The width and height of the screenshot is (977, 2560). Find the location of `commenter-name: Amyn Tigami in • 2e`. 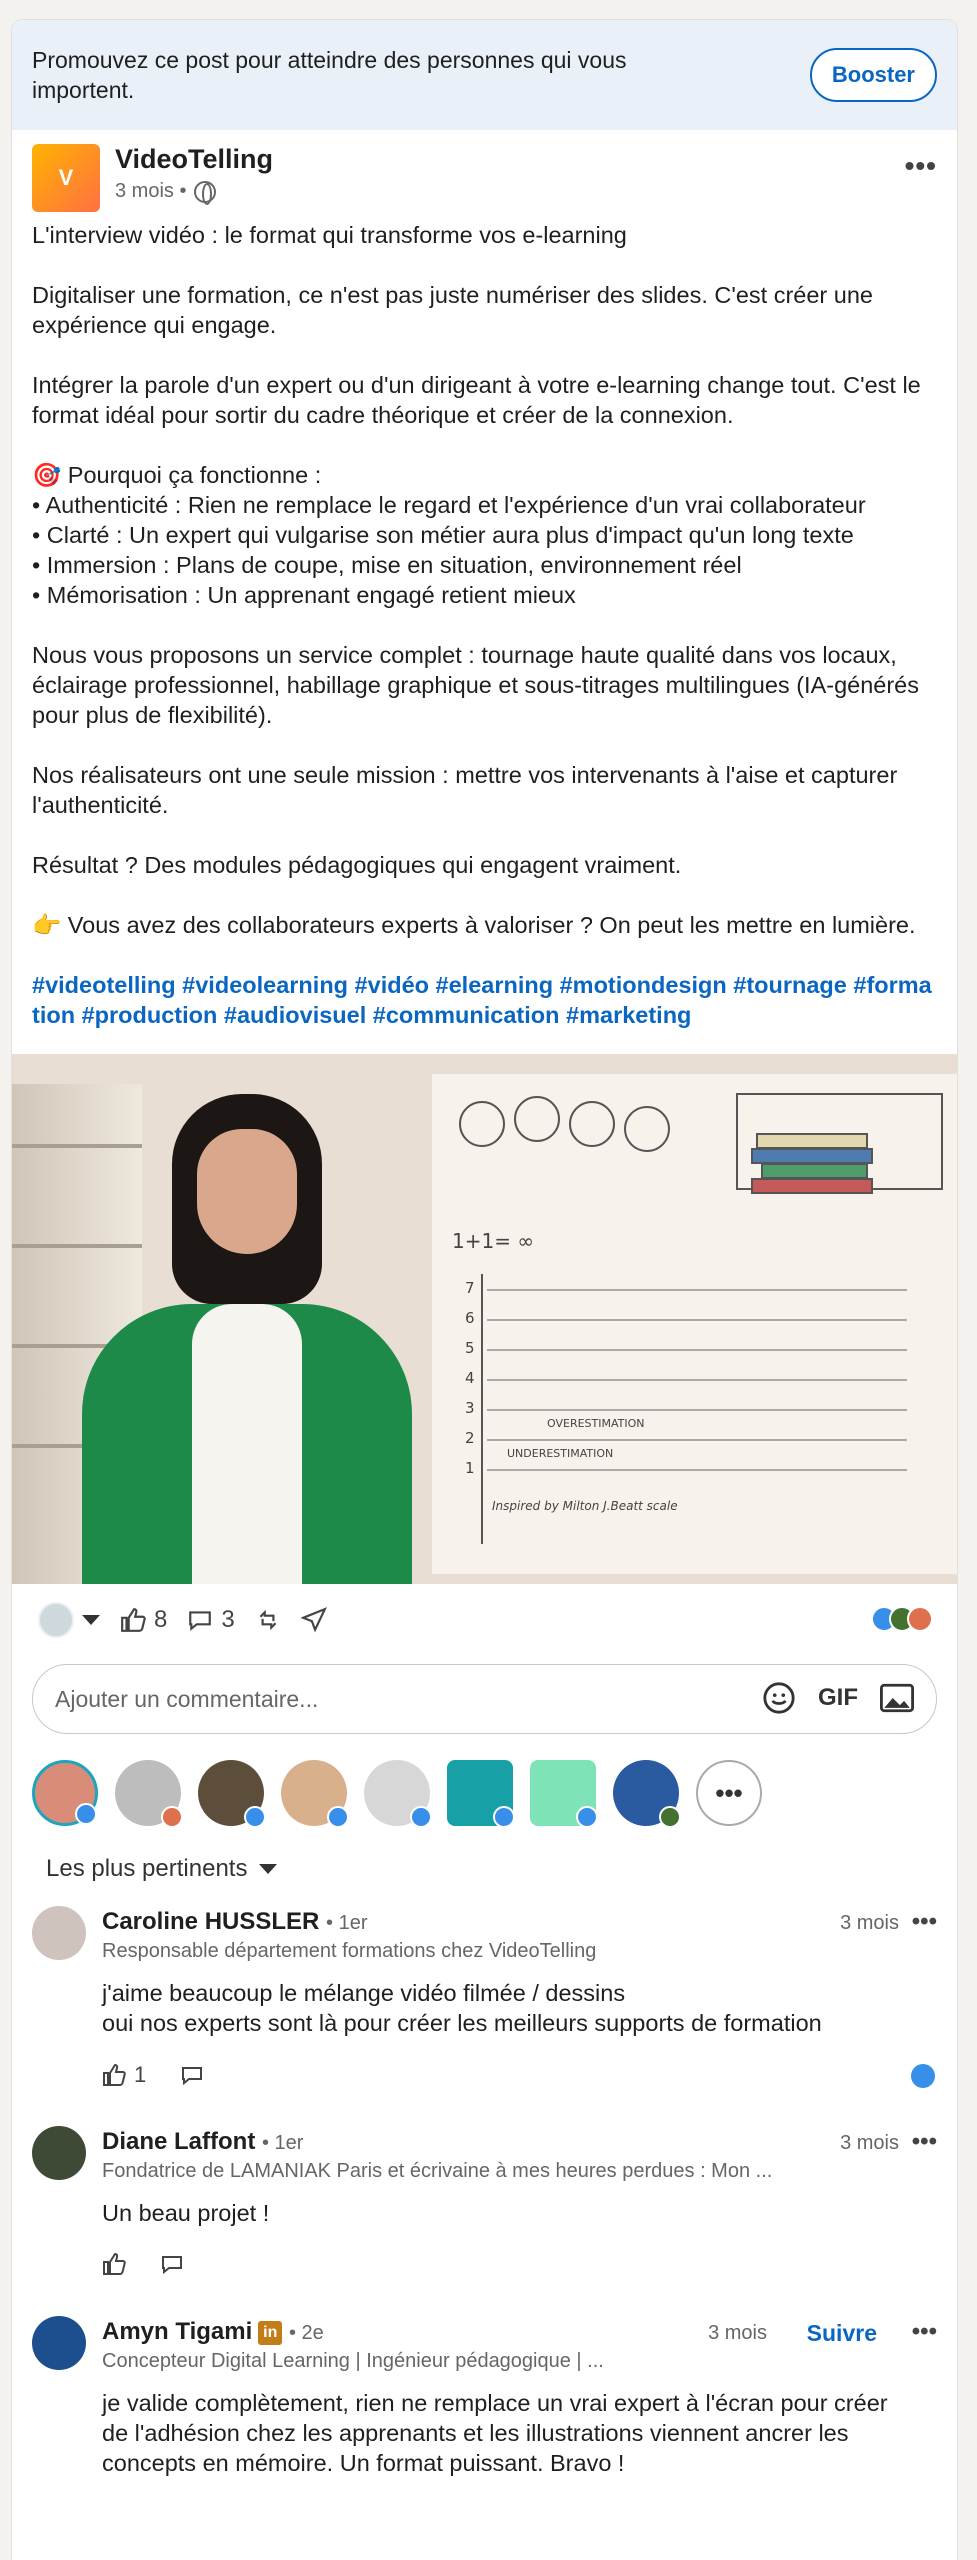

commenter-name: Amyn Tigami in • 2e is located at coordinates (213, 2332).